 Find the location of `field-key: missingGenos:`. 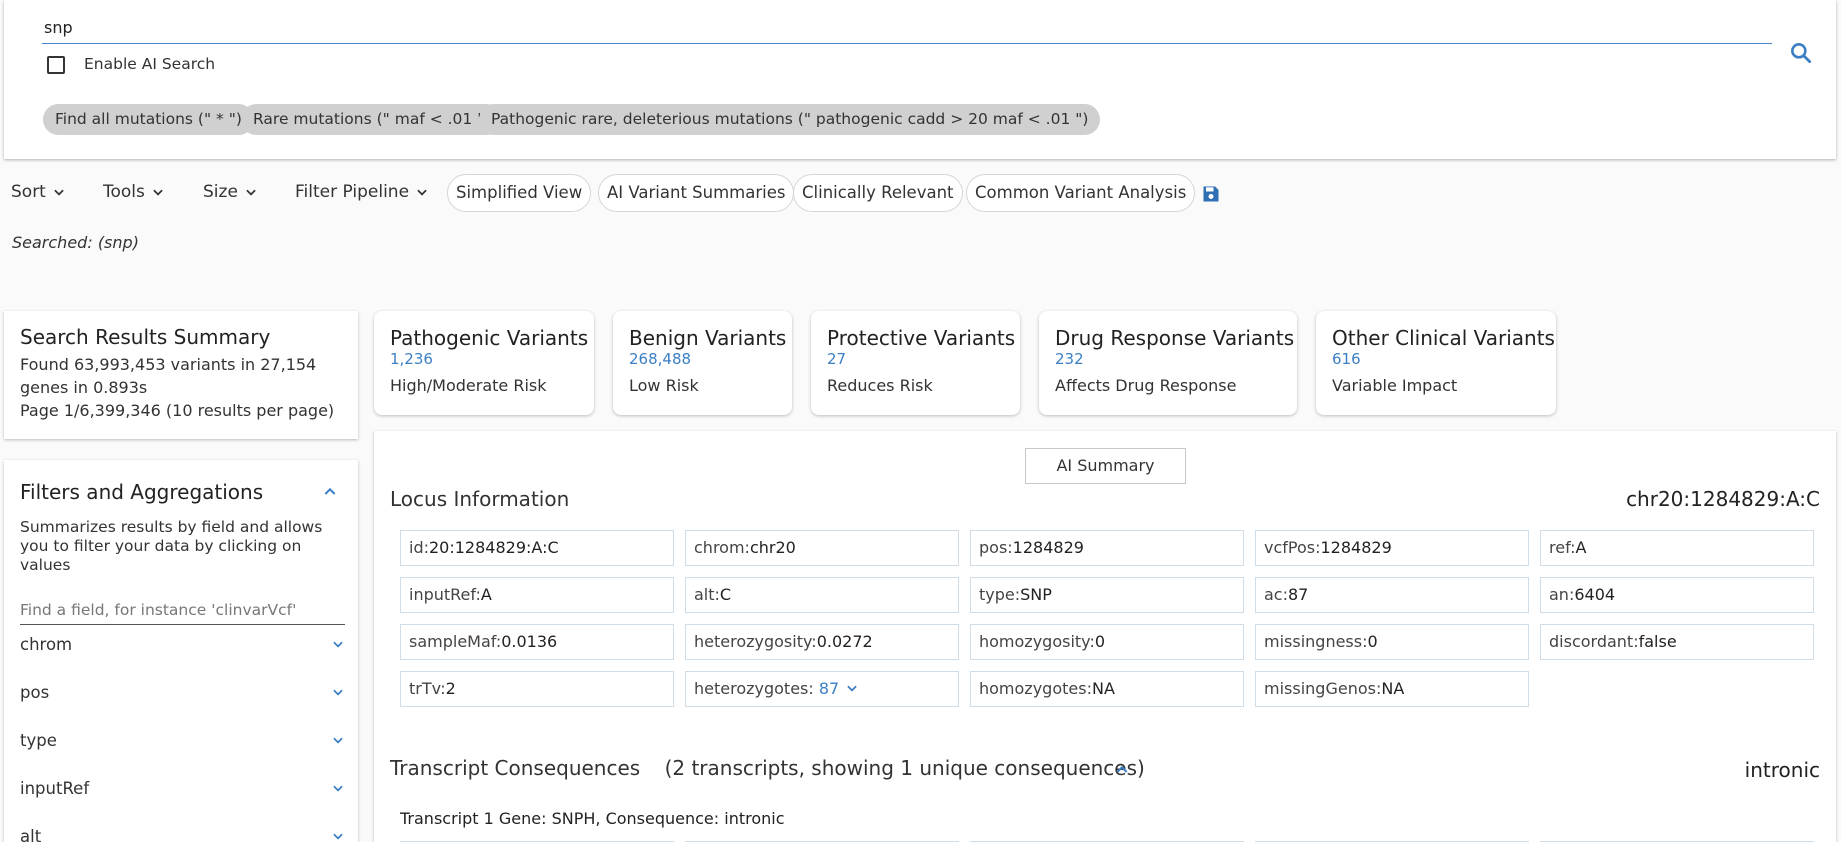

field-key: missingGenos: is located at coordinates (1323, 688).